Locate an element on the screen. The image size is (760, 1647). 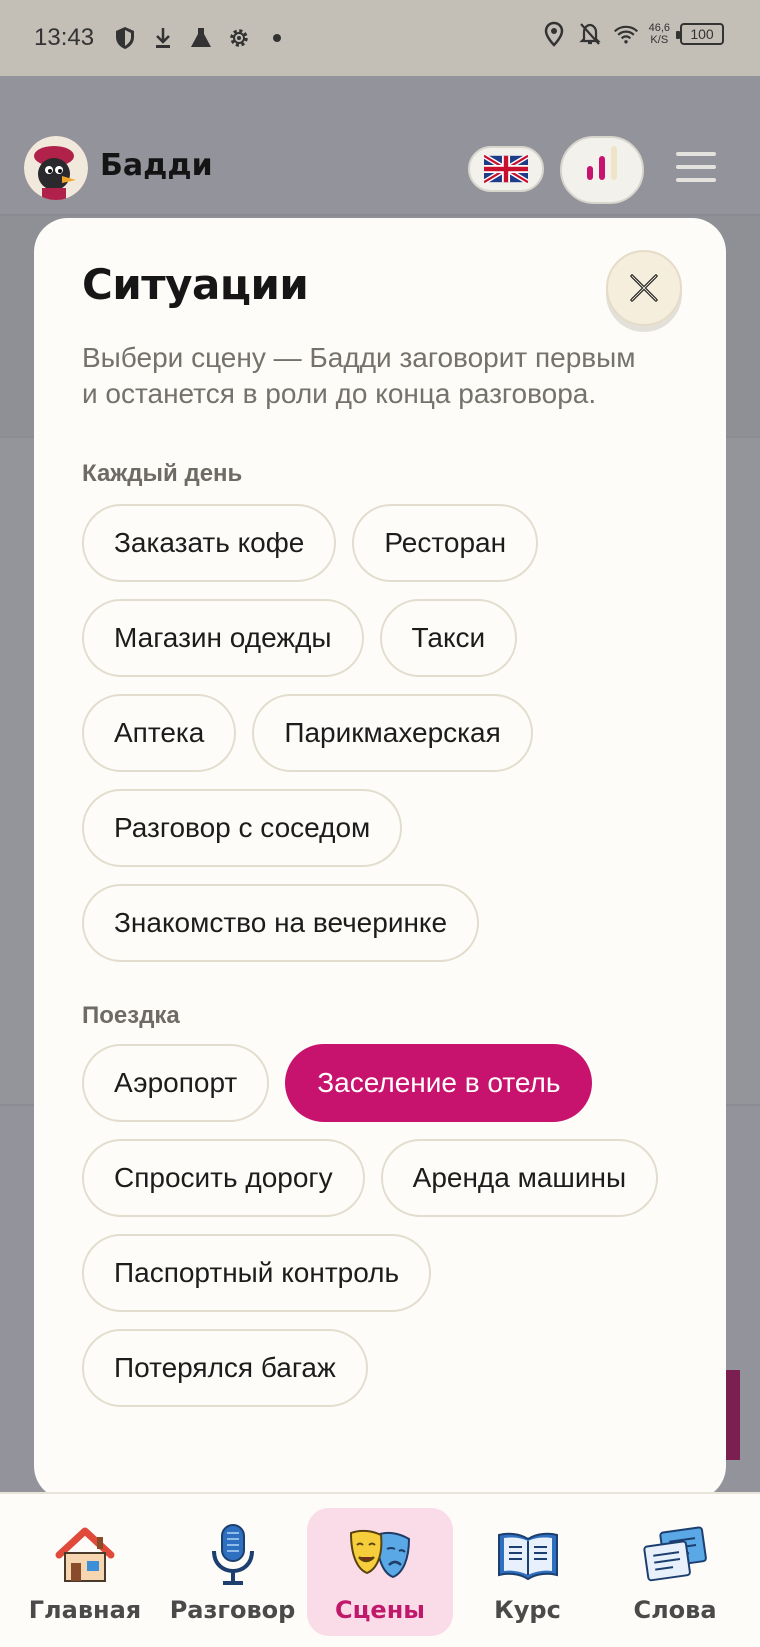
chip-airport: Аэропорт is located at coordinates (176, 1083).